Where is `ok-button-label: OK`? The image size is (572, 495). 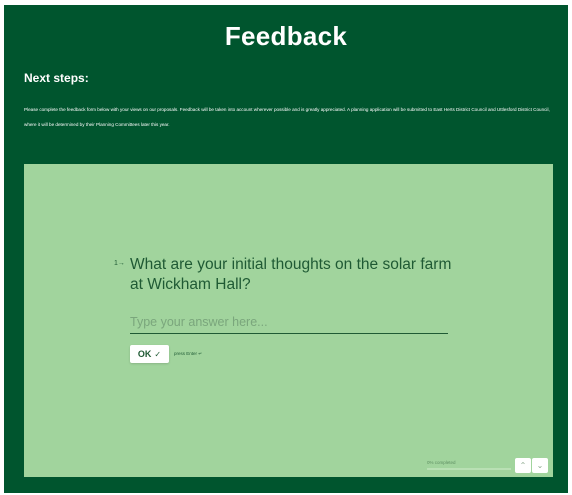 ok-button-label: OK is located at coordinates (144, 354).